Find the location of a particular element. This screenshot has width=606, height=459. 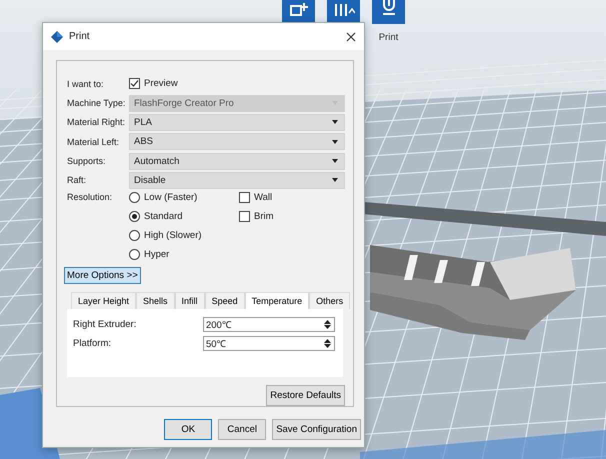

temperature-spinbox: 200℃ is located at coordinates (268, 324).